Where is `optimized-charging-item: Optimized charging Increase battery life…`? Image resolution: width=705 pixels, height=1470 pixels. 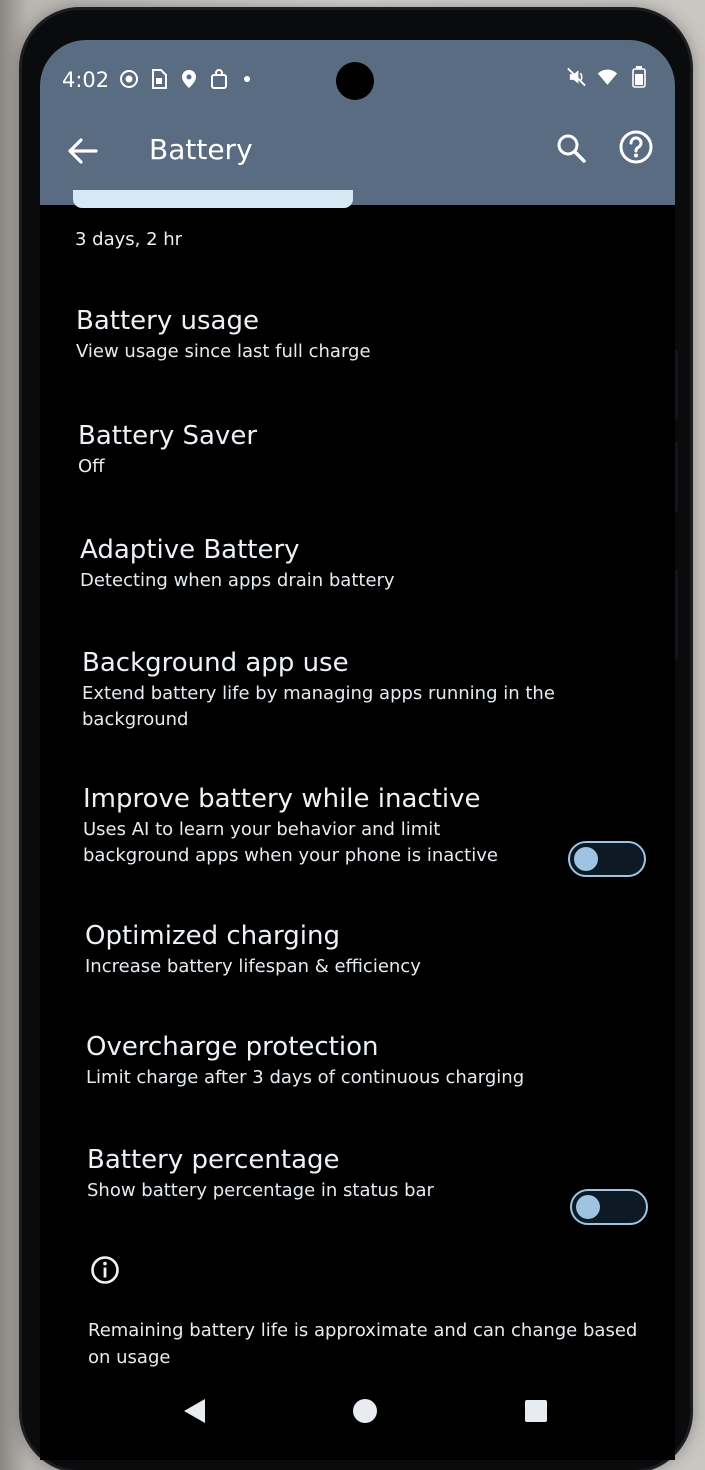
optimized-charging-item: Optimized charging Increase battery life… is located at coordinates (345, 950).